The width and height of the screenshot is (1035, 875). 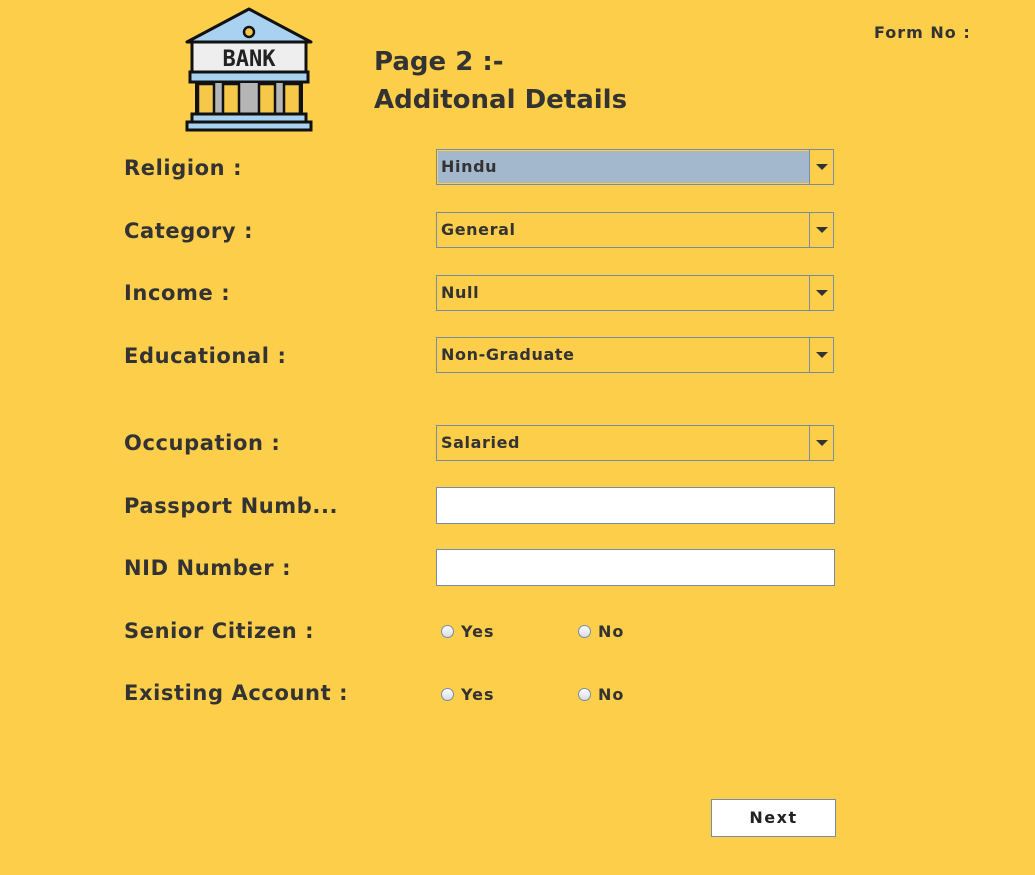 I want to click on religion-dropdown: Hindu, so click(x=635, y=167).